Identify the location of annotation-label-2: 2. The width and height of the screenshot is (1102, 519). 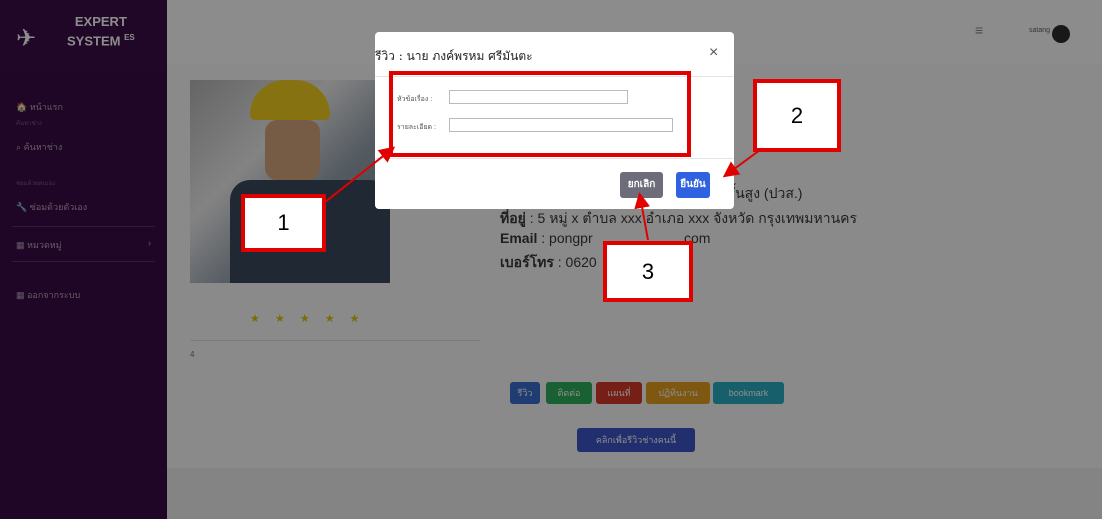
(797, 115).